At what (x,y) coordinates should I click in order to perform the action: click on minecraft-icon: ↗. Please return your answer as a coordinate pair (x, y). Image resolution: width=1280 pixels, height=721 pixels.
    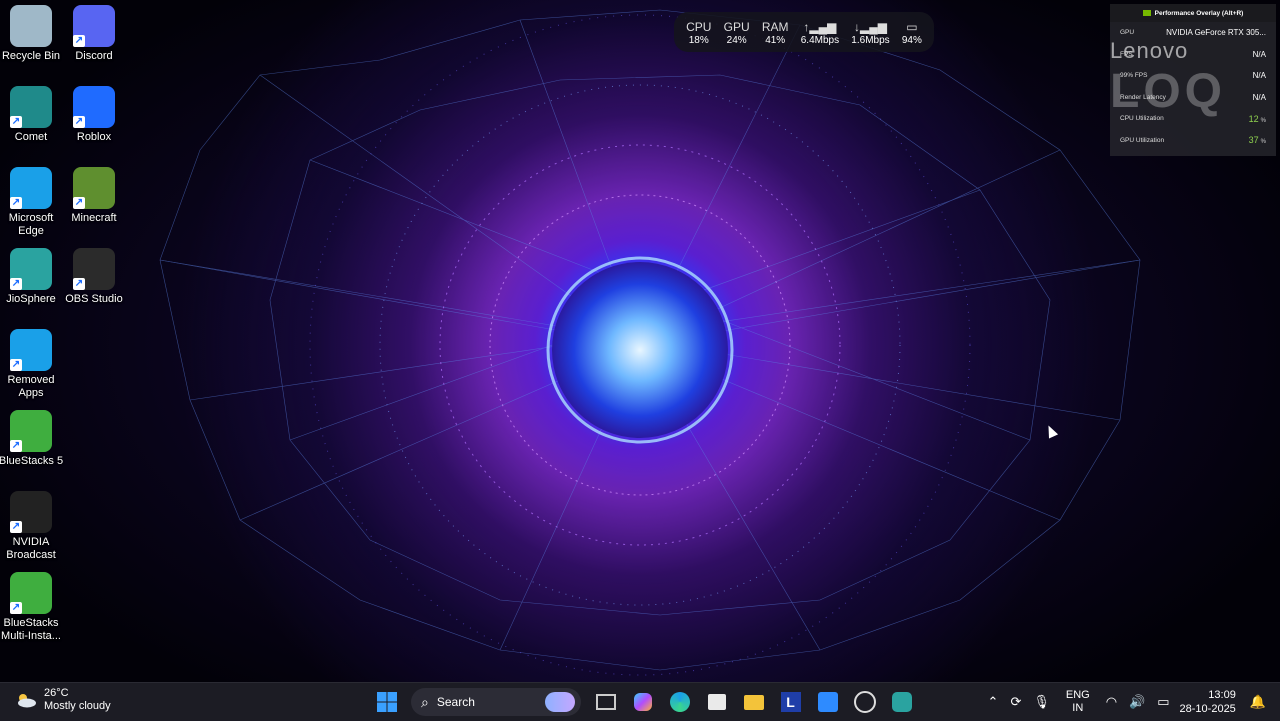
    Looking at the image, I should click on (94, 188).